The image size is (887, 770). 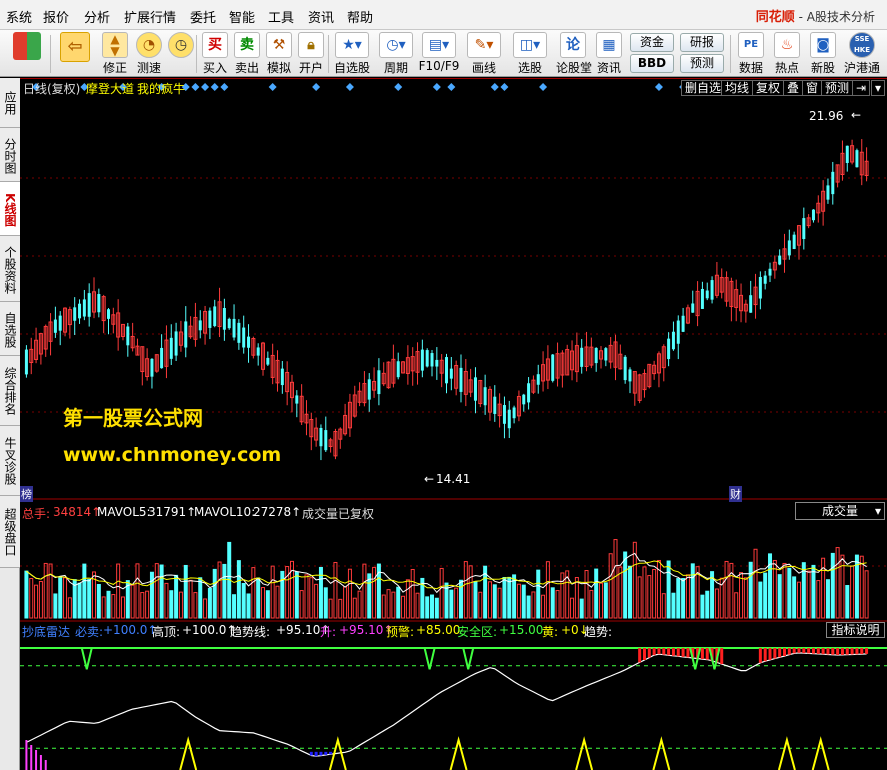 I want to click on layout-grid-icon, so click(x=27, y=46).